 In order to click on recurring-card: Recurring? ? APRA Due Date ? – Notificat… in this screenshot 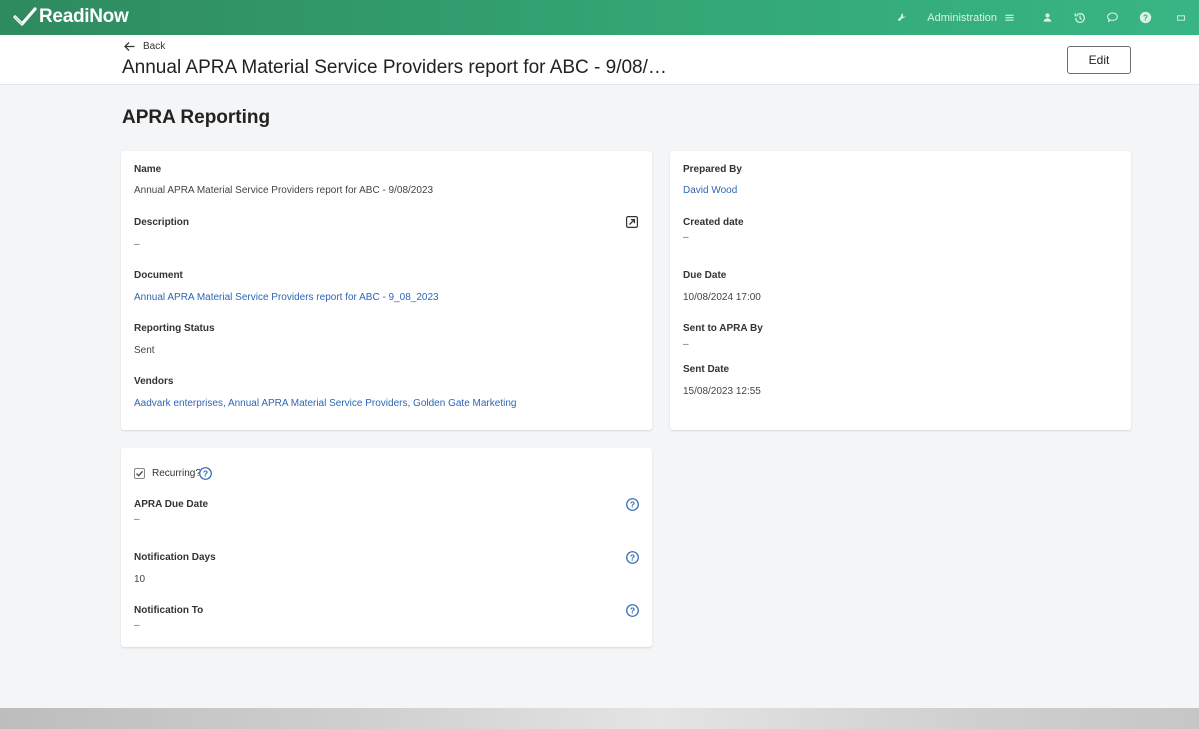, I will do `click(386, 547)`.